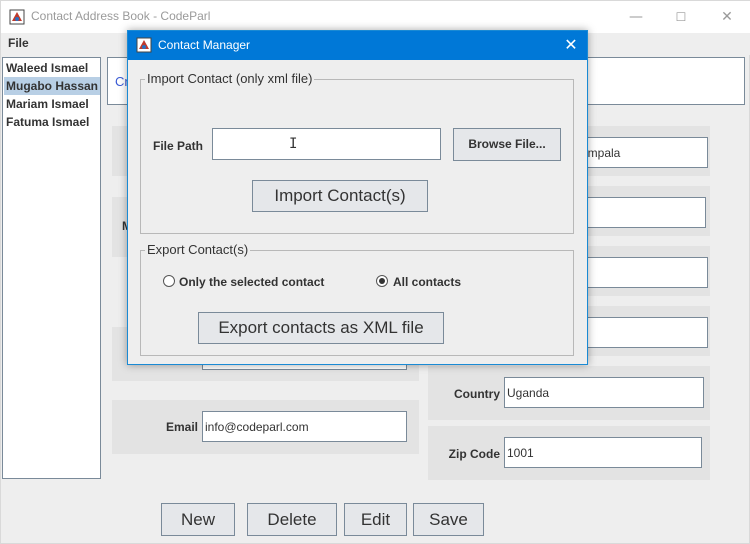  I want to click on new-button: New, so click(198, 519).